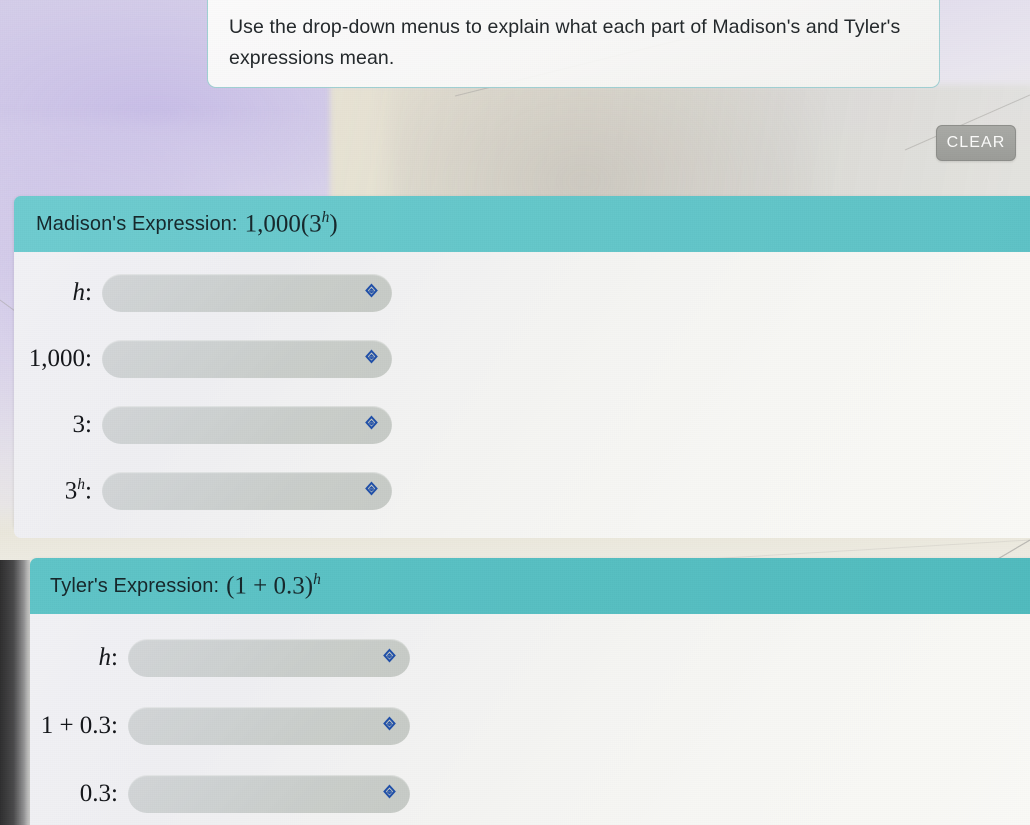  I want to click on madison-dropdown-h, so click(247, 293).